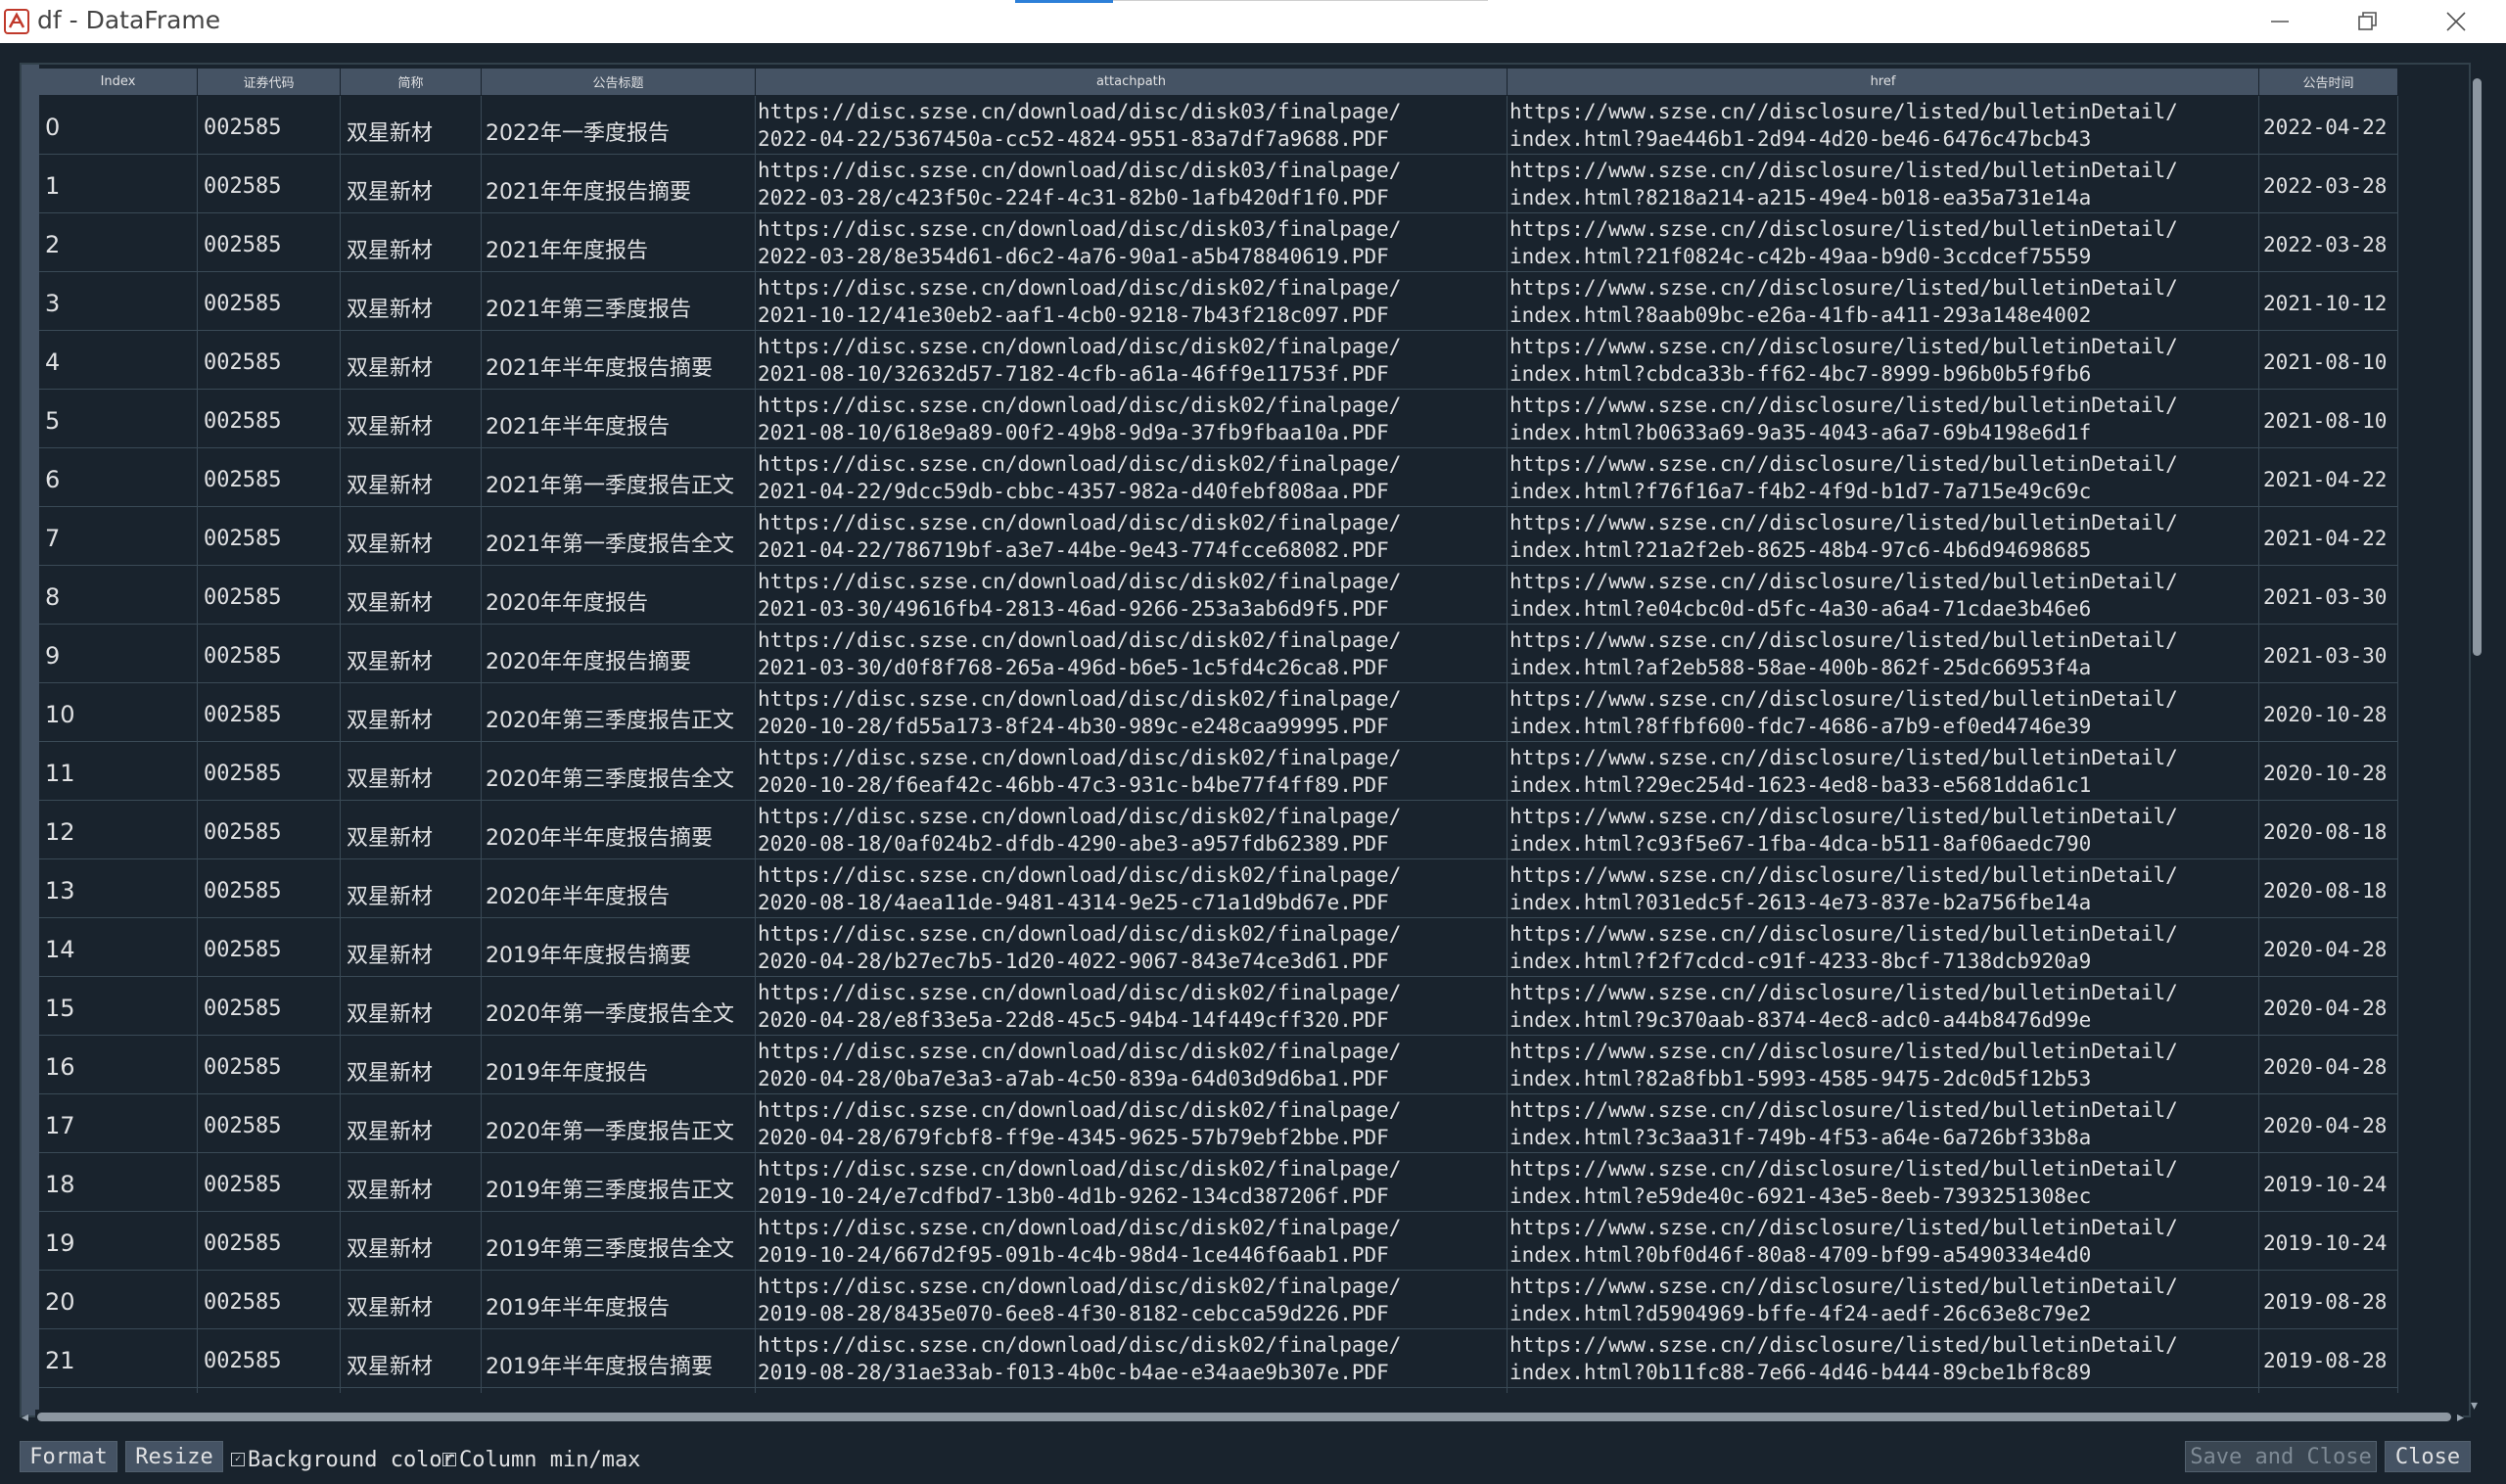 The width and height of the screenshot is (2506, 1484). What do you see at coordinates (2477, 367) in the screenshot?
I see `vertical-scrollbar-thumb` at bounding box center [2477, 367].